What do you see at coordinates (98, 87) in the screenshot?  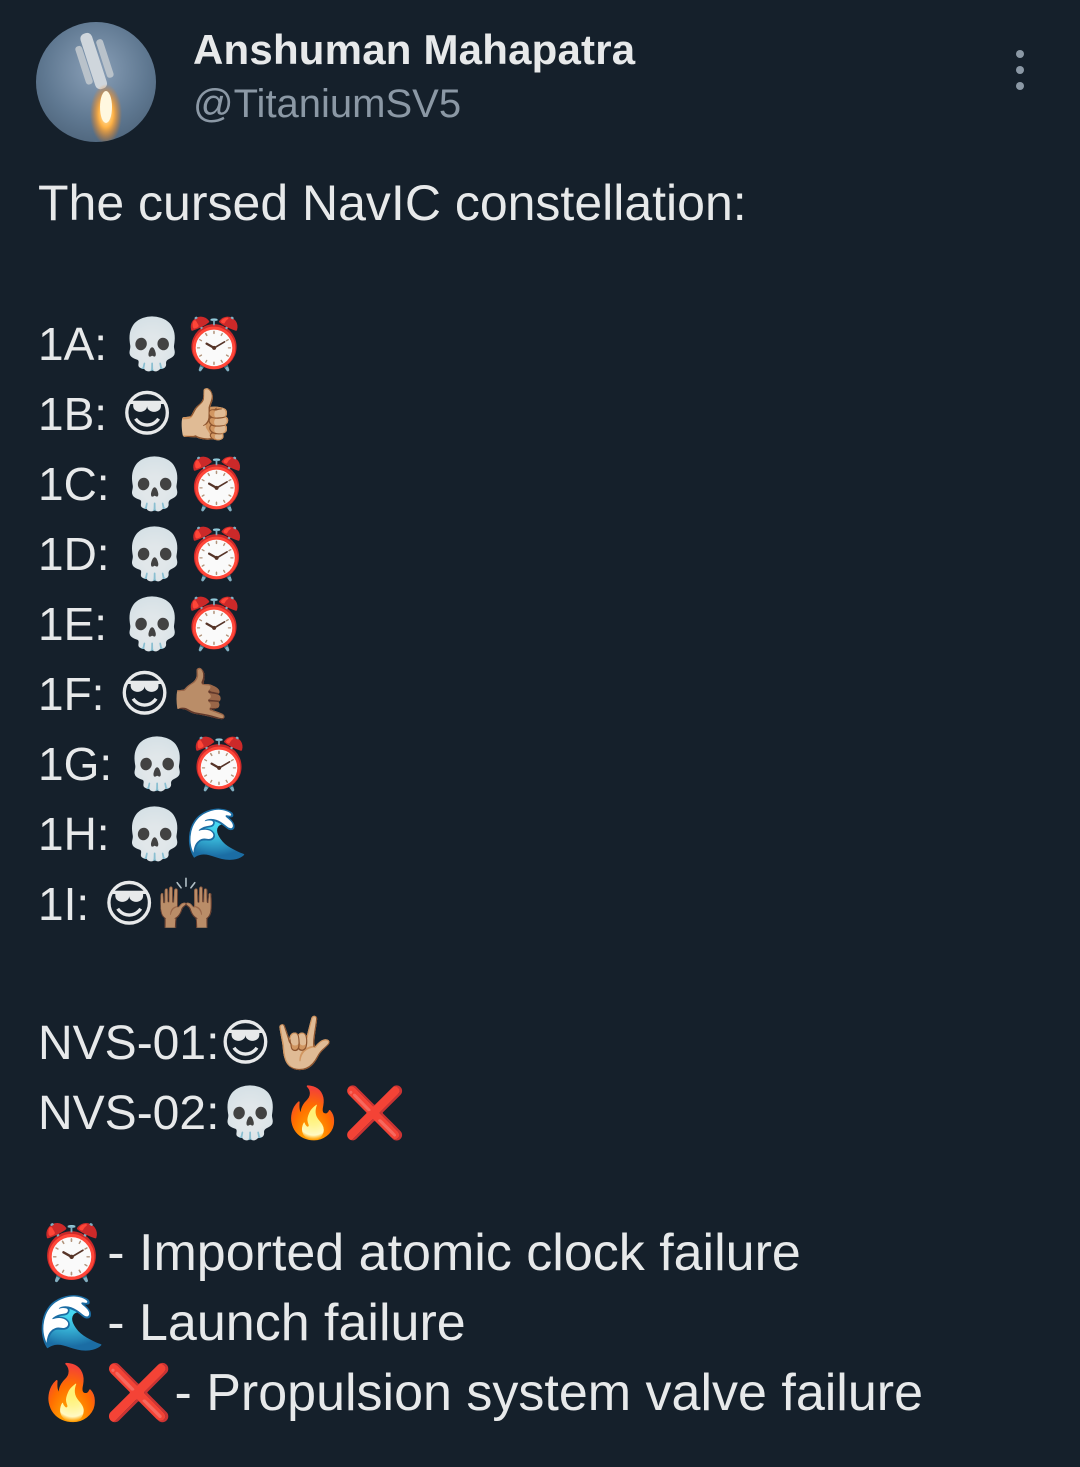 I see `rocket-launch-image` at bounding box center [98, 87].